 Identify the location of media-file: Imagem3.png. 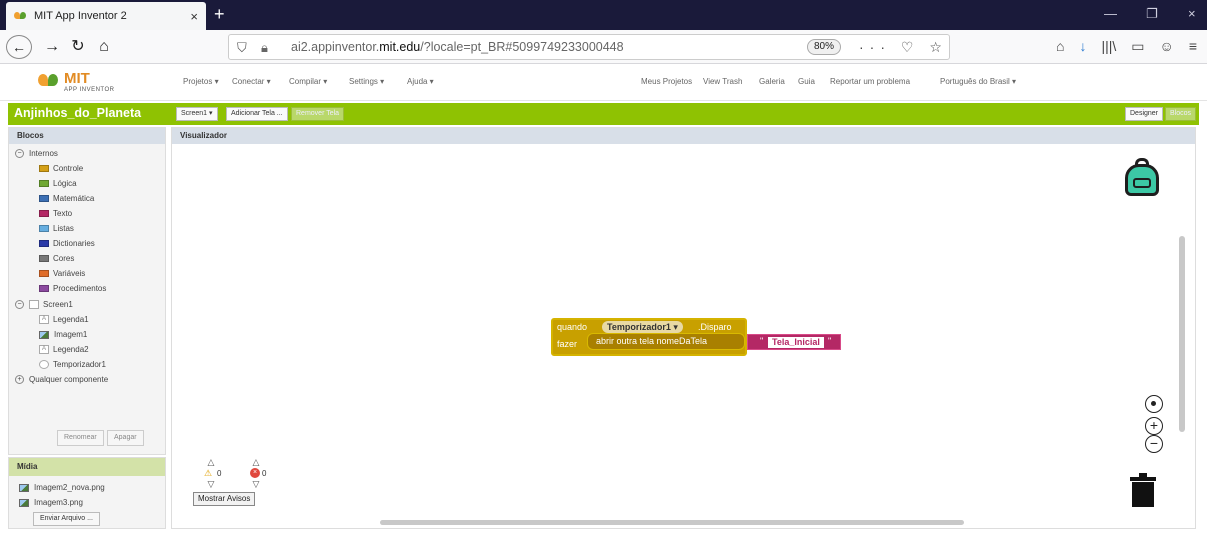
(51, 502).